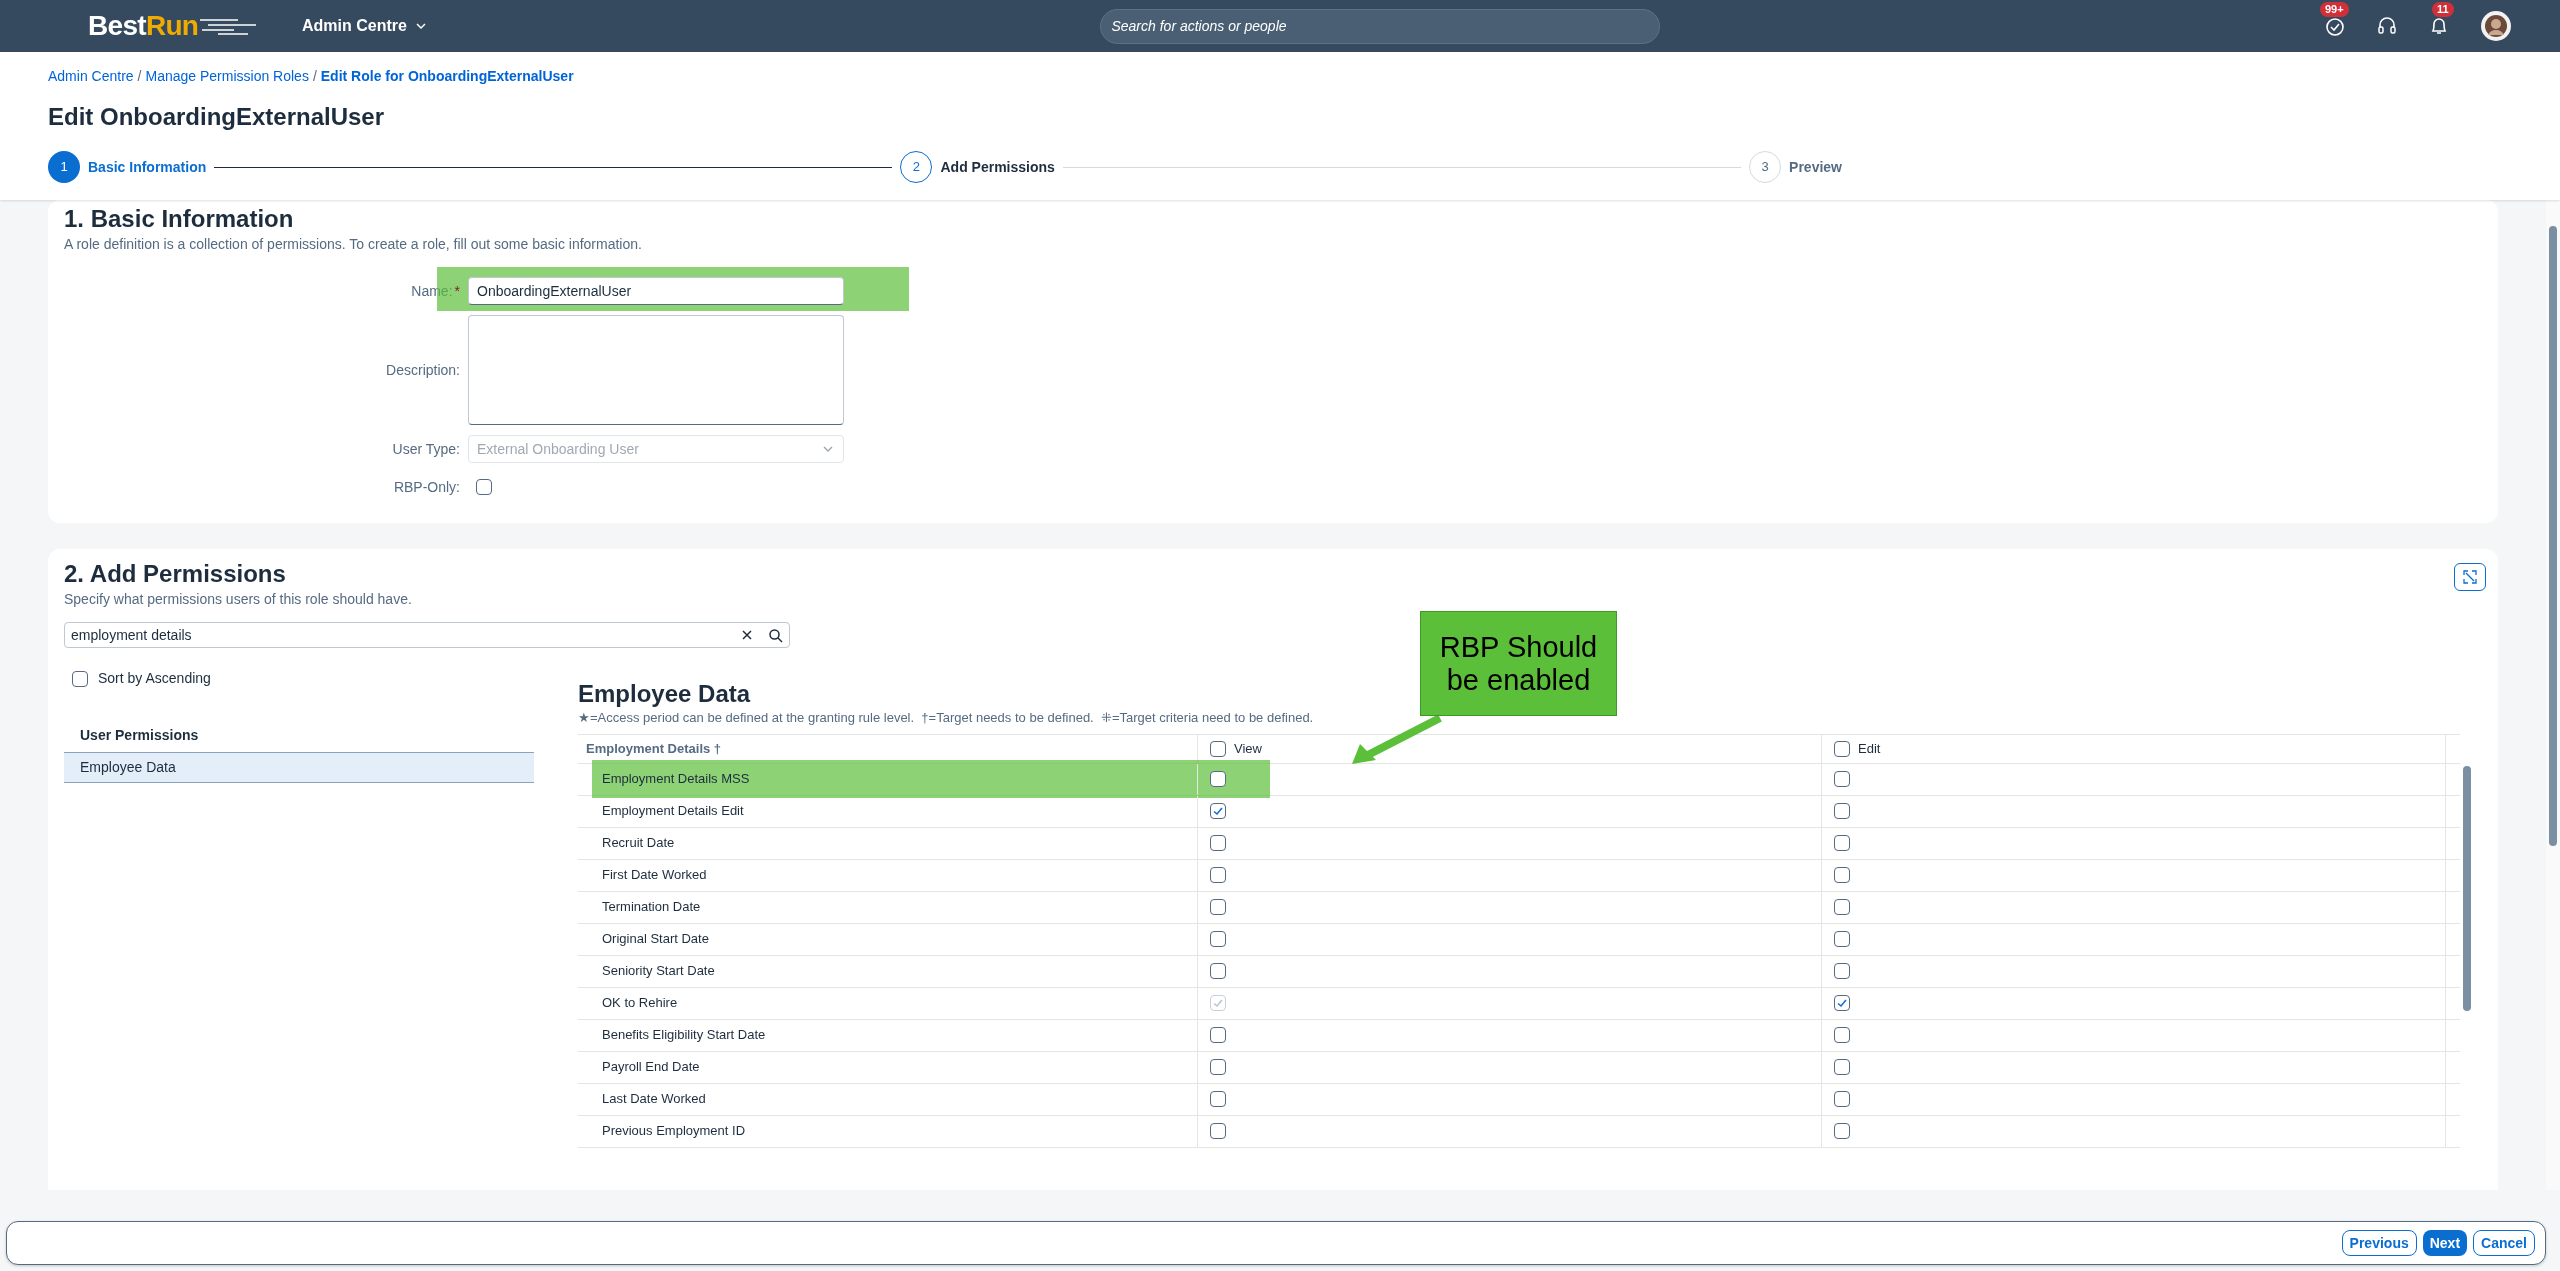 The height and width of the screenshot is (1271, 2560). I want to click on section-description: Specify what permissions users of this role should have., so click(238, 599).